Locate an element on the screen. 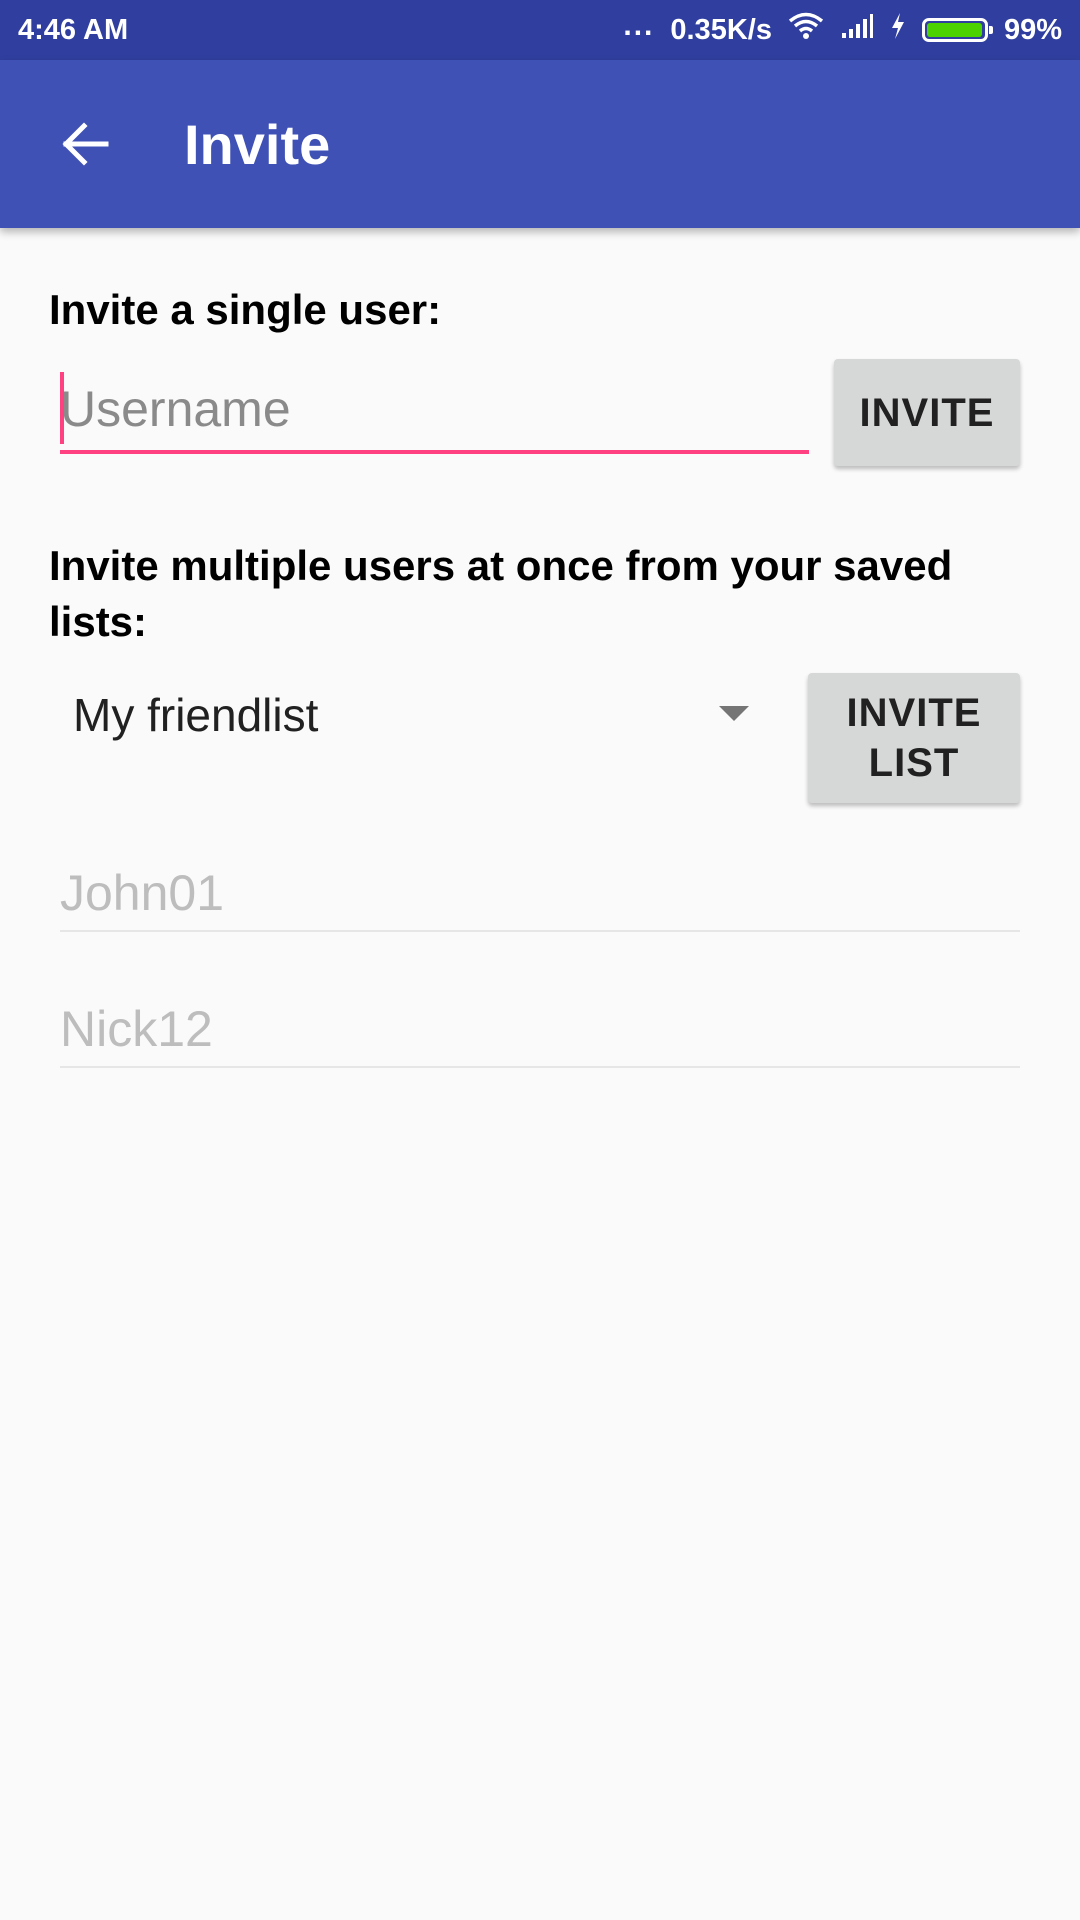 The width and height of the screenshot is (1080, 1920). battery-icon is located at coordinates (957, 30).